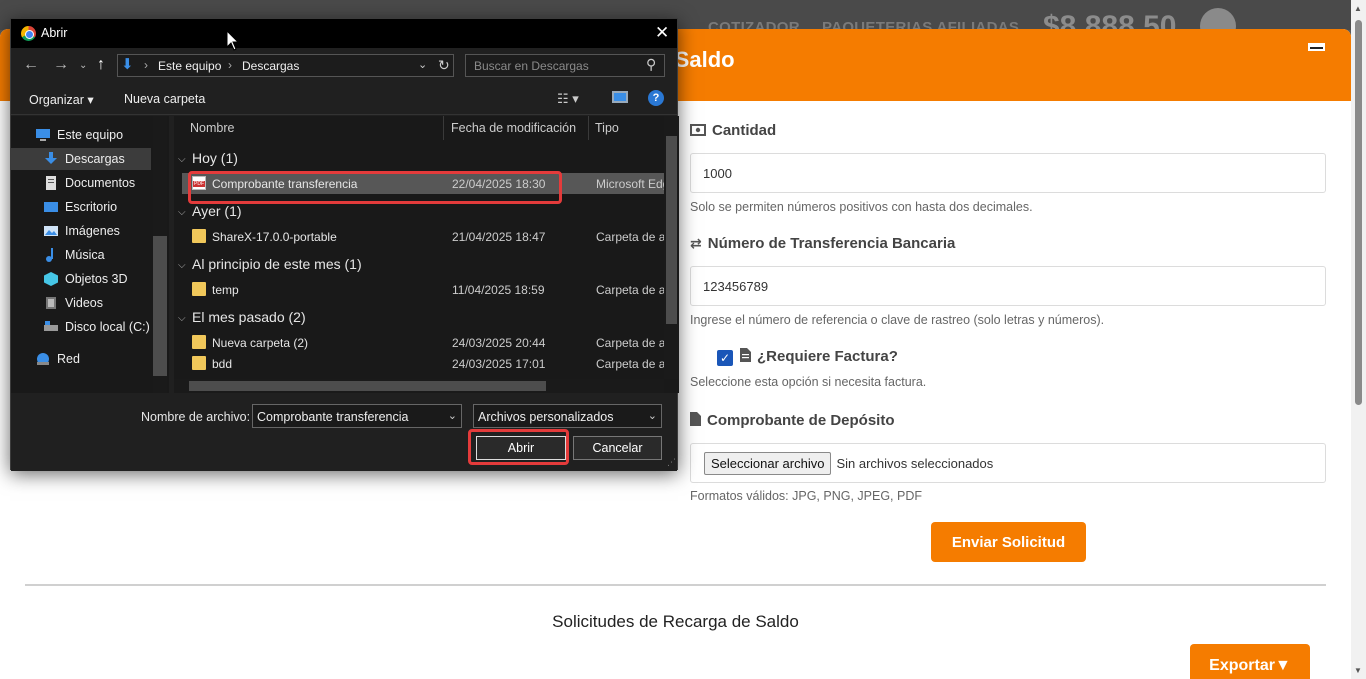 The height and width of the screenshot is (679, 1366). I want to click on pc-icon, so click(43, 135).